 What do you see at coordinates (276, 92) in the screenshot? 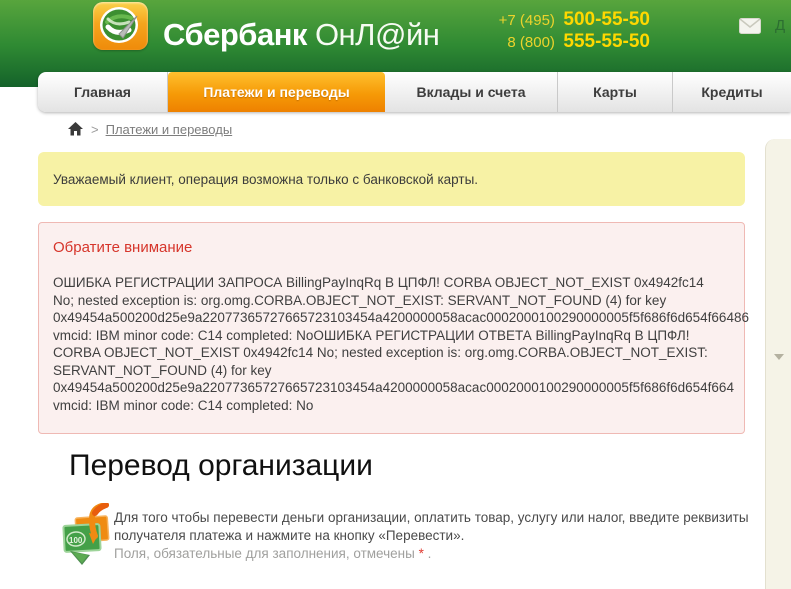
I see `tab-platezhi-i-perevody: Платежи и переводы` at bounding box center [276, 92].